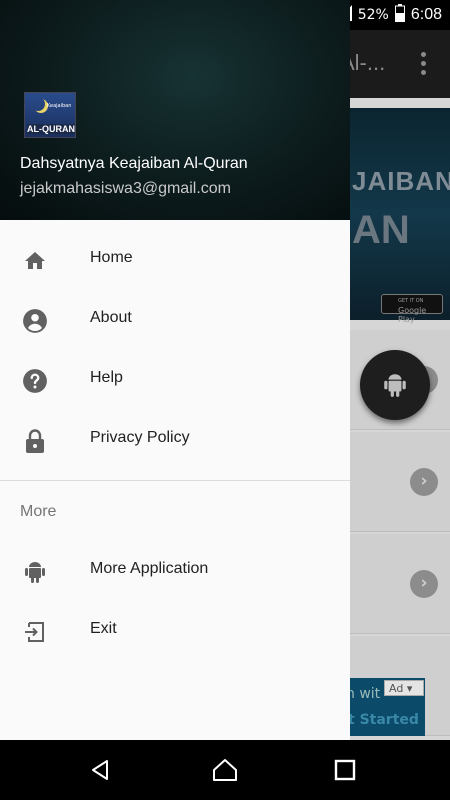 Image resolution: width=450 pixels, height=800 pixels. What do you see at coordinates (106, 377) in the screenshot?
I see `menu-item-label: Help` at bounding box center [106, 377].